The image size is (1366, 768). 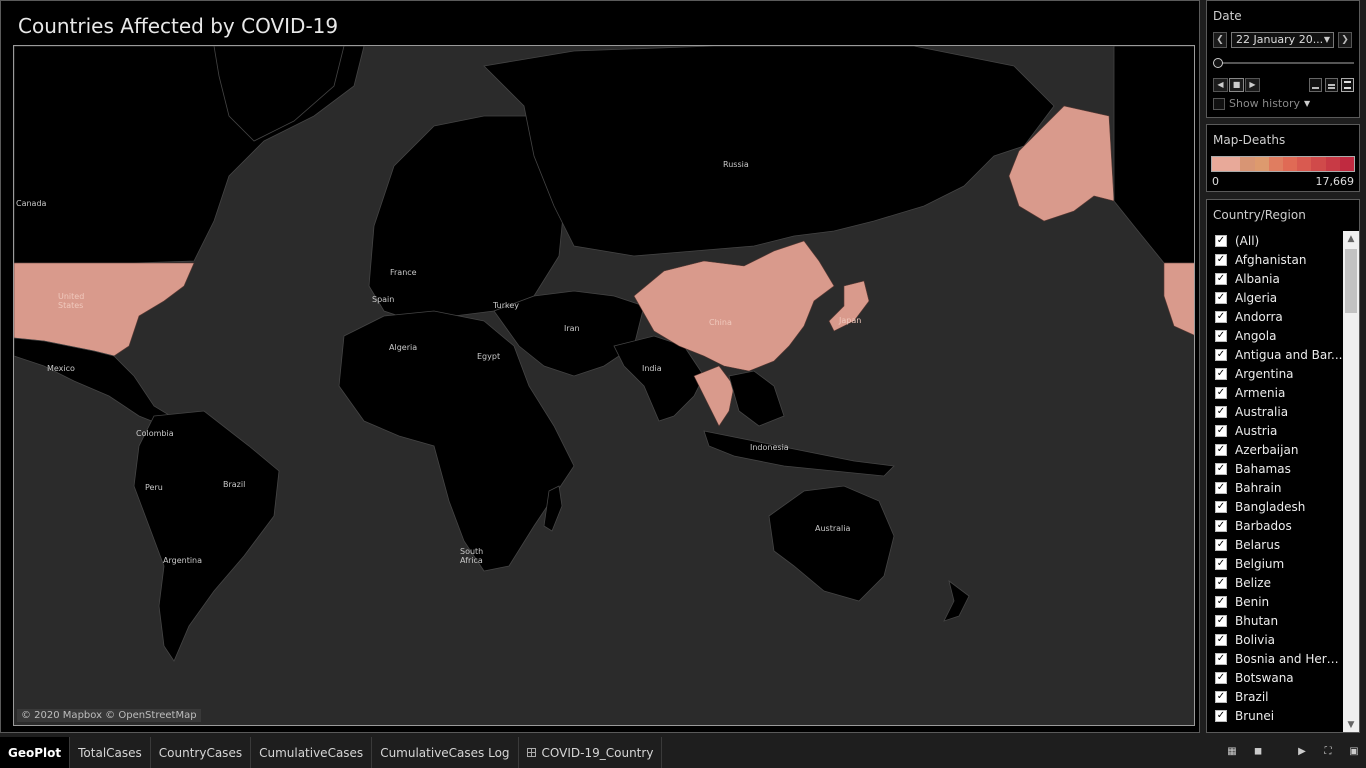 I want to click on label-argentina: Argentina, so click(x=182, y=560).